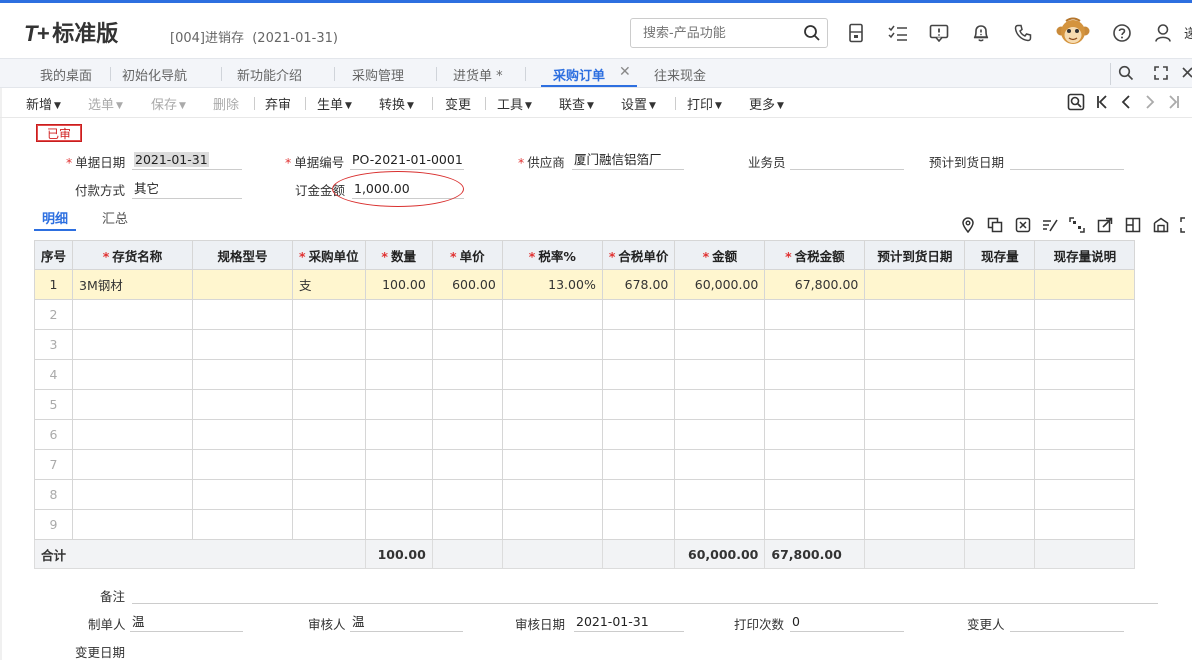  What do you see at coordinates (645, 594) in the screenshot?
I see `remark-field` at bounding box center [645, 594].